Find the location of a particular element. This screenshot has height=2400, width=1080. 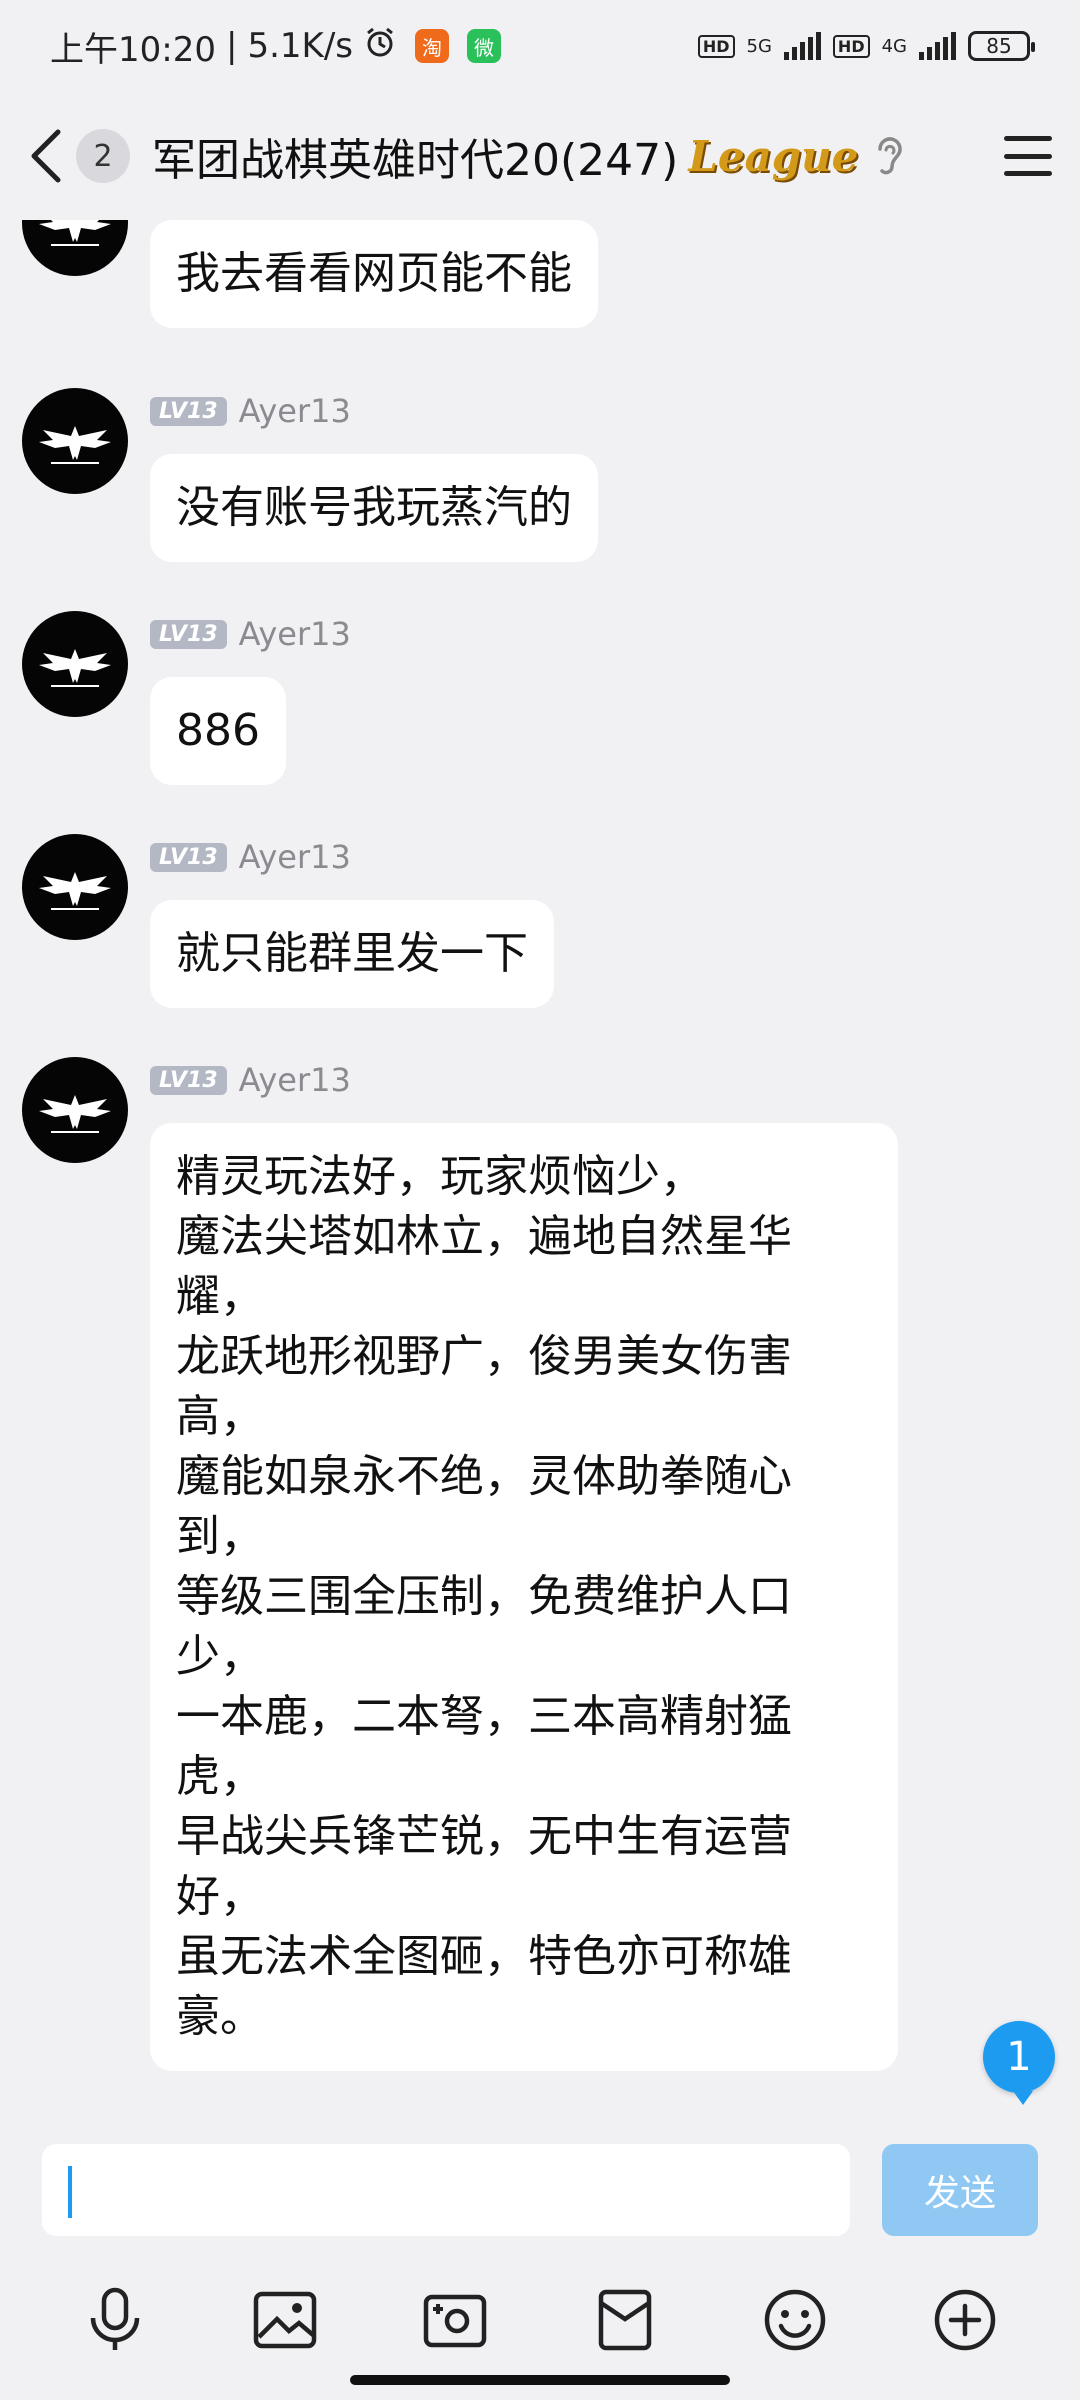

input-bar: 发送 is located at coordinates (540, 2260).